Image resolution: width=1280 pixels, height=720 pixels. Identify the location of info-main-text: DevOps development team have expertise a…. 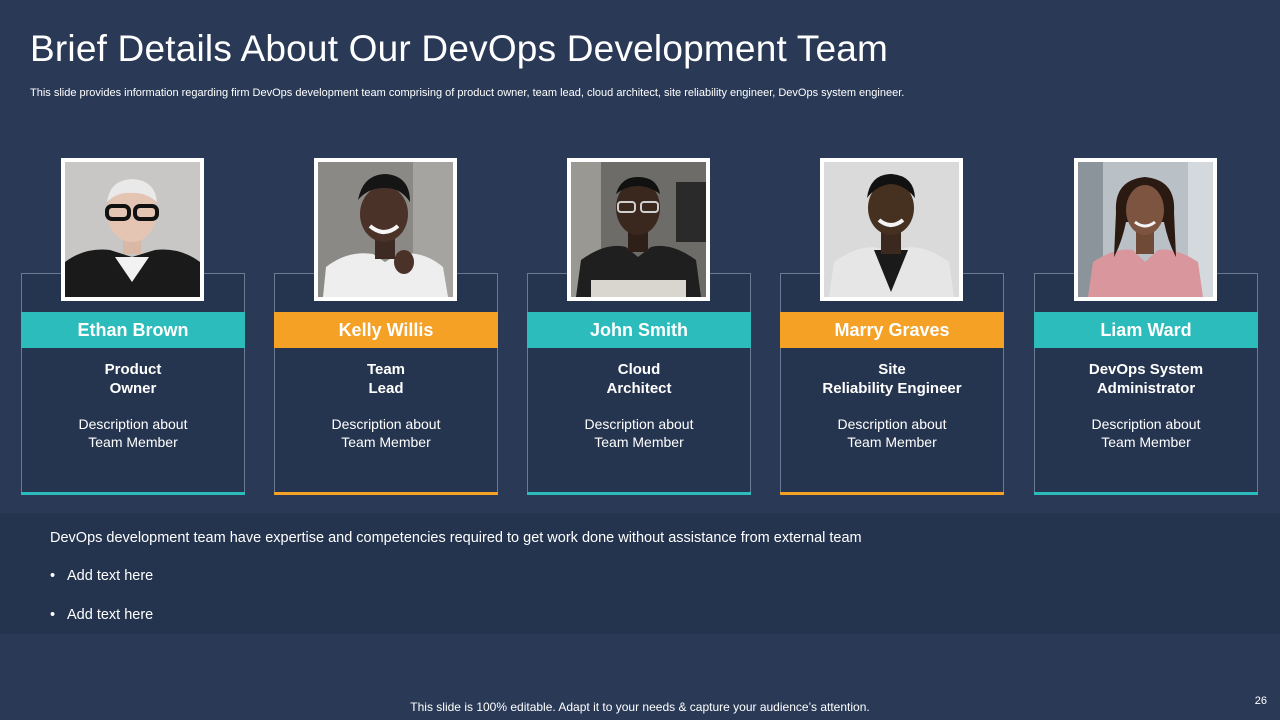
(456, 538).